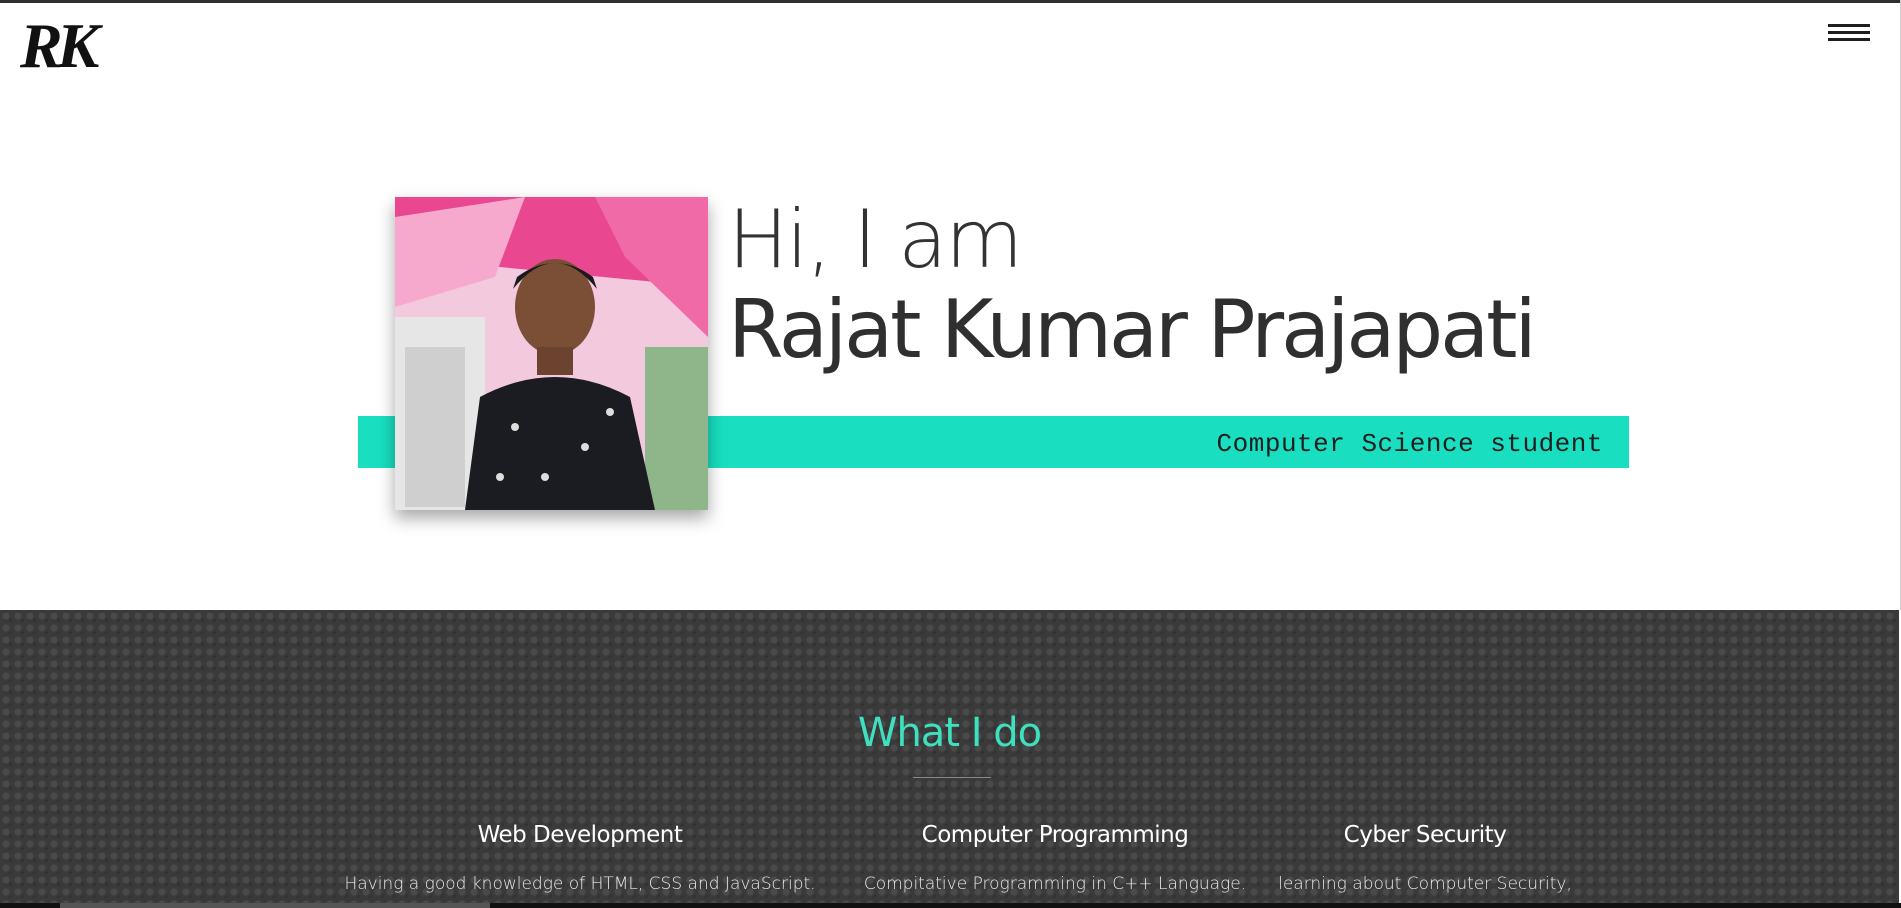  I want to click on hero-greeting: Hi, I am, so click(875, 239).